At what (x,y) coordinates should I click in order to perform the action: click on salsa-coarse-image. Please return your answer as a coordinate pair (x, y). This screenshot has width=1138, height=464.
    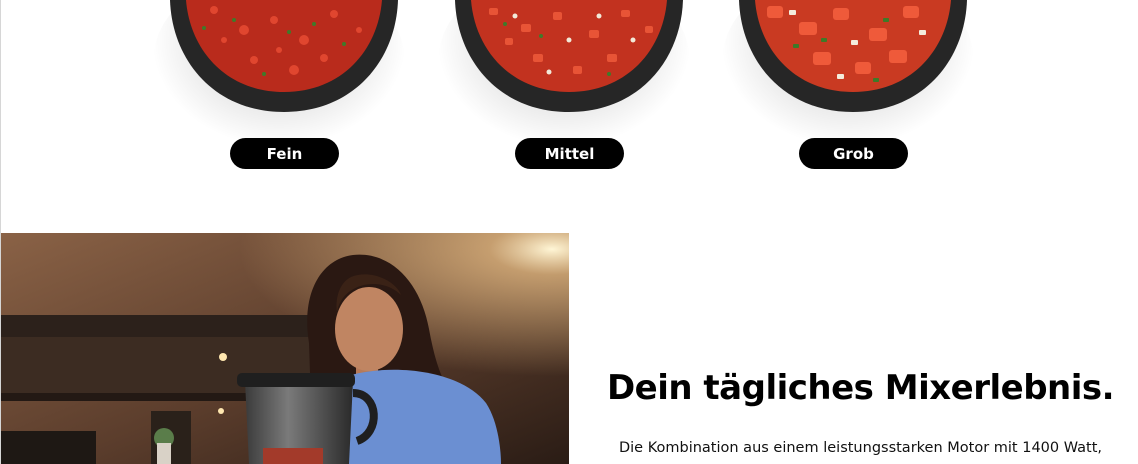
    Looking at the image, I should click on (853, 56).